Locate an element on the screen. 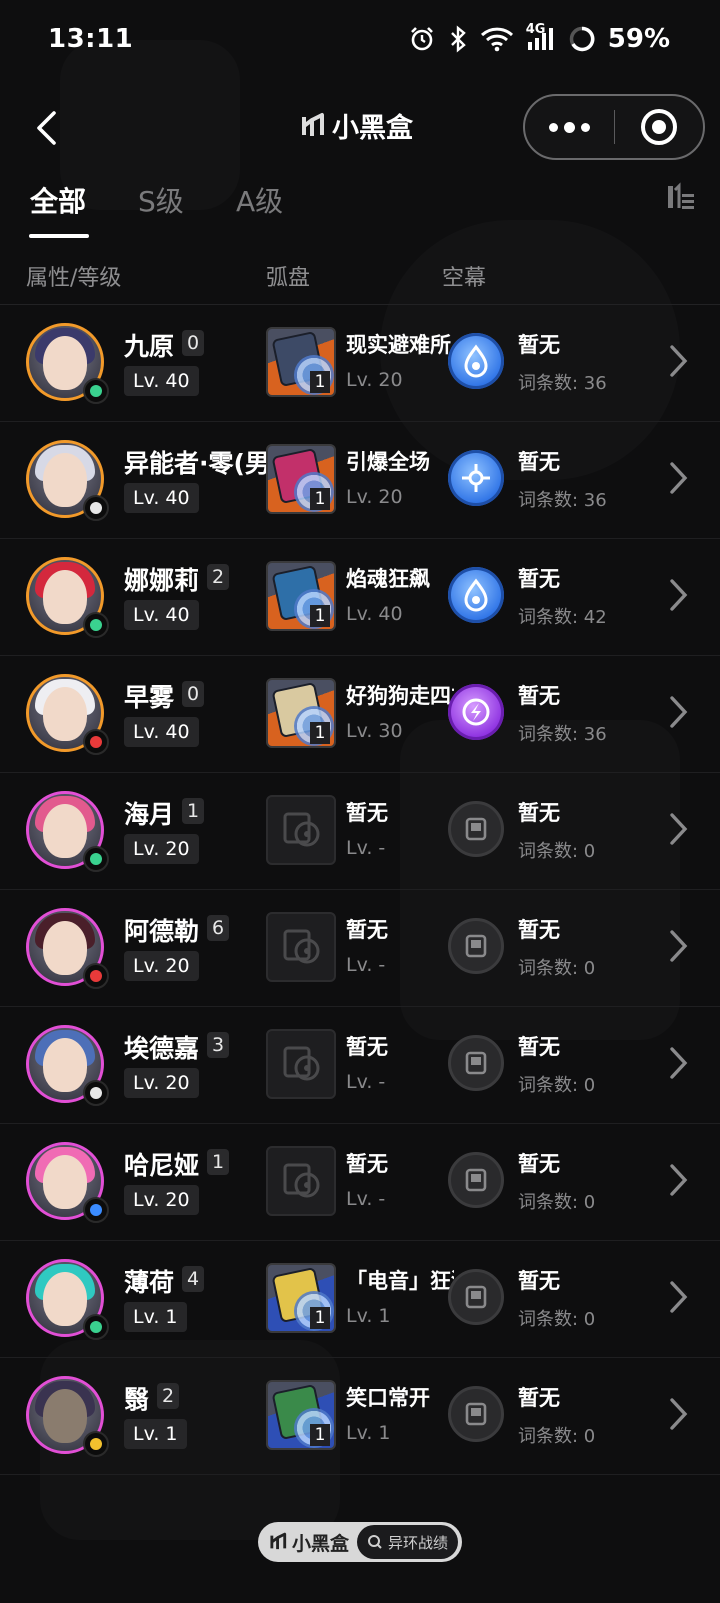 This screenshot has height=1603, width=720. back-arrow-icon is located at coordinates (46, 128).